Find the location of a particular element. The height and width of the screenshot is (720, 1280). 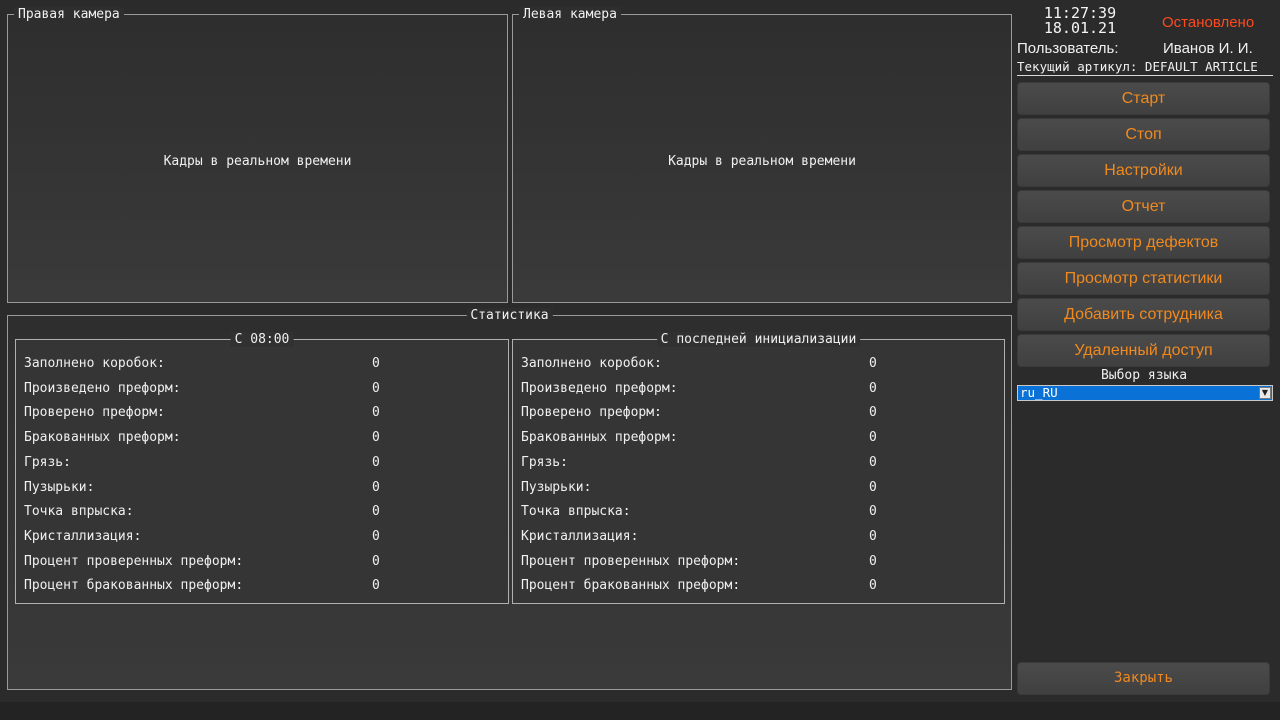

close-button: Закрыть is located at coordinates (1143, 678).